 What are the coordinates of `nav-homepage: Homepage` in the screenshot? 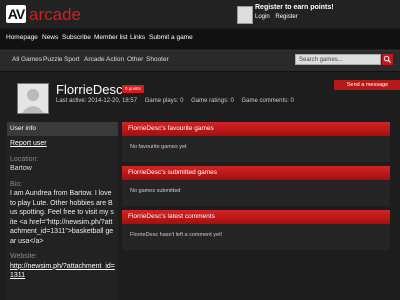 It's located at (22, 37).